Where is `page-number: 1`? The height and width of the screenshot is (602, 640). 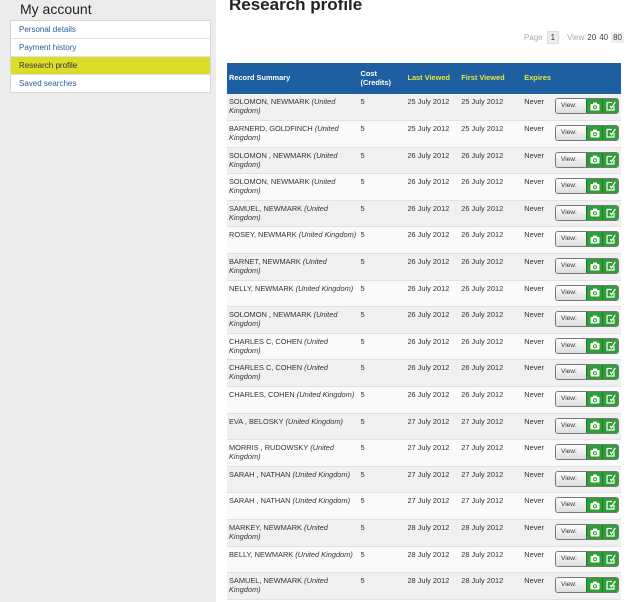 page-number: 1 is located at coordinates (553, 37).